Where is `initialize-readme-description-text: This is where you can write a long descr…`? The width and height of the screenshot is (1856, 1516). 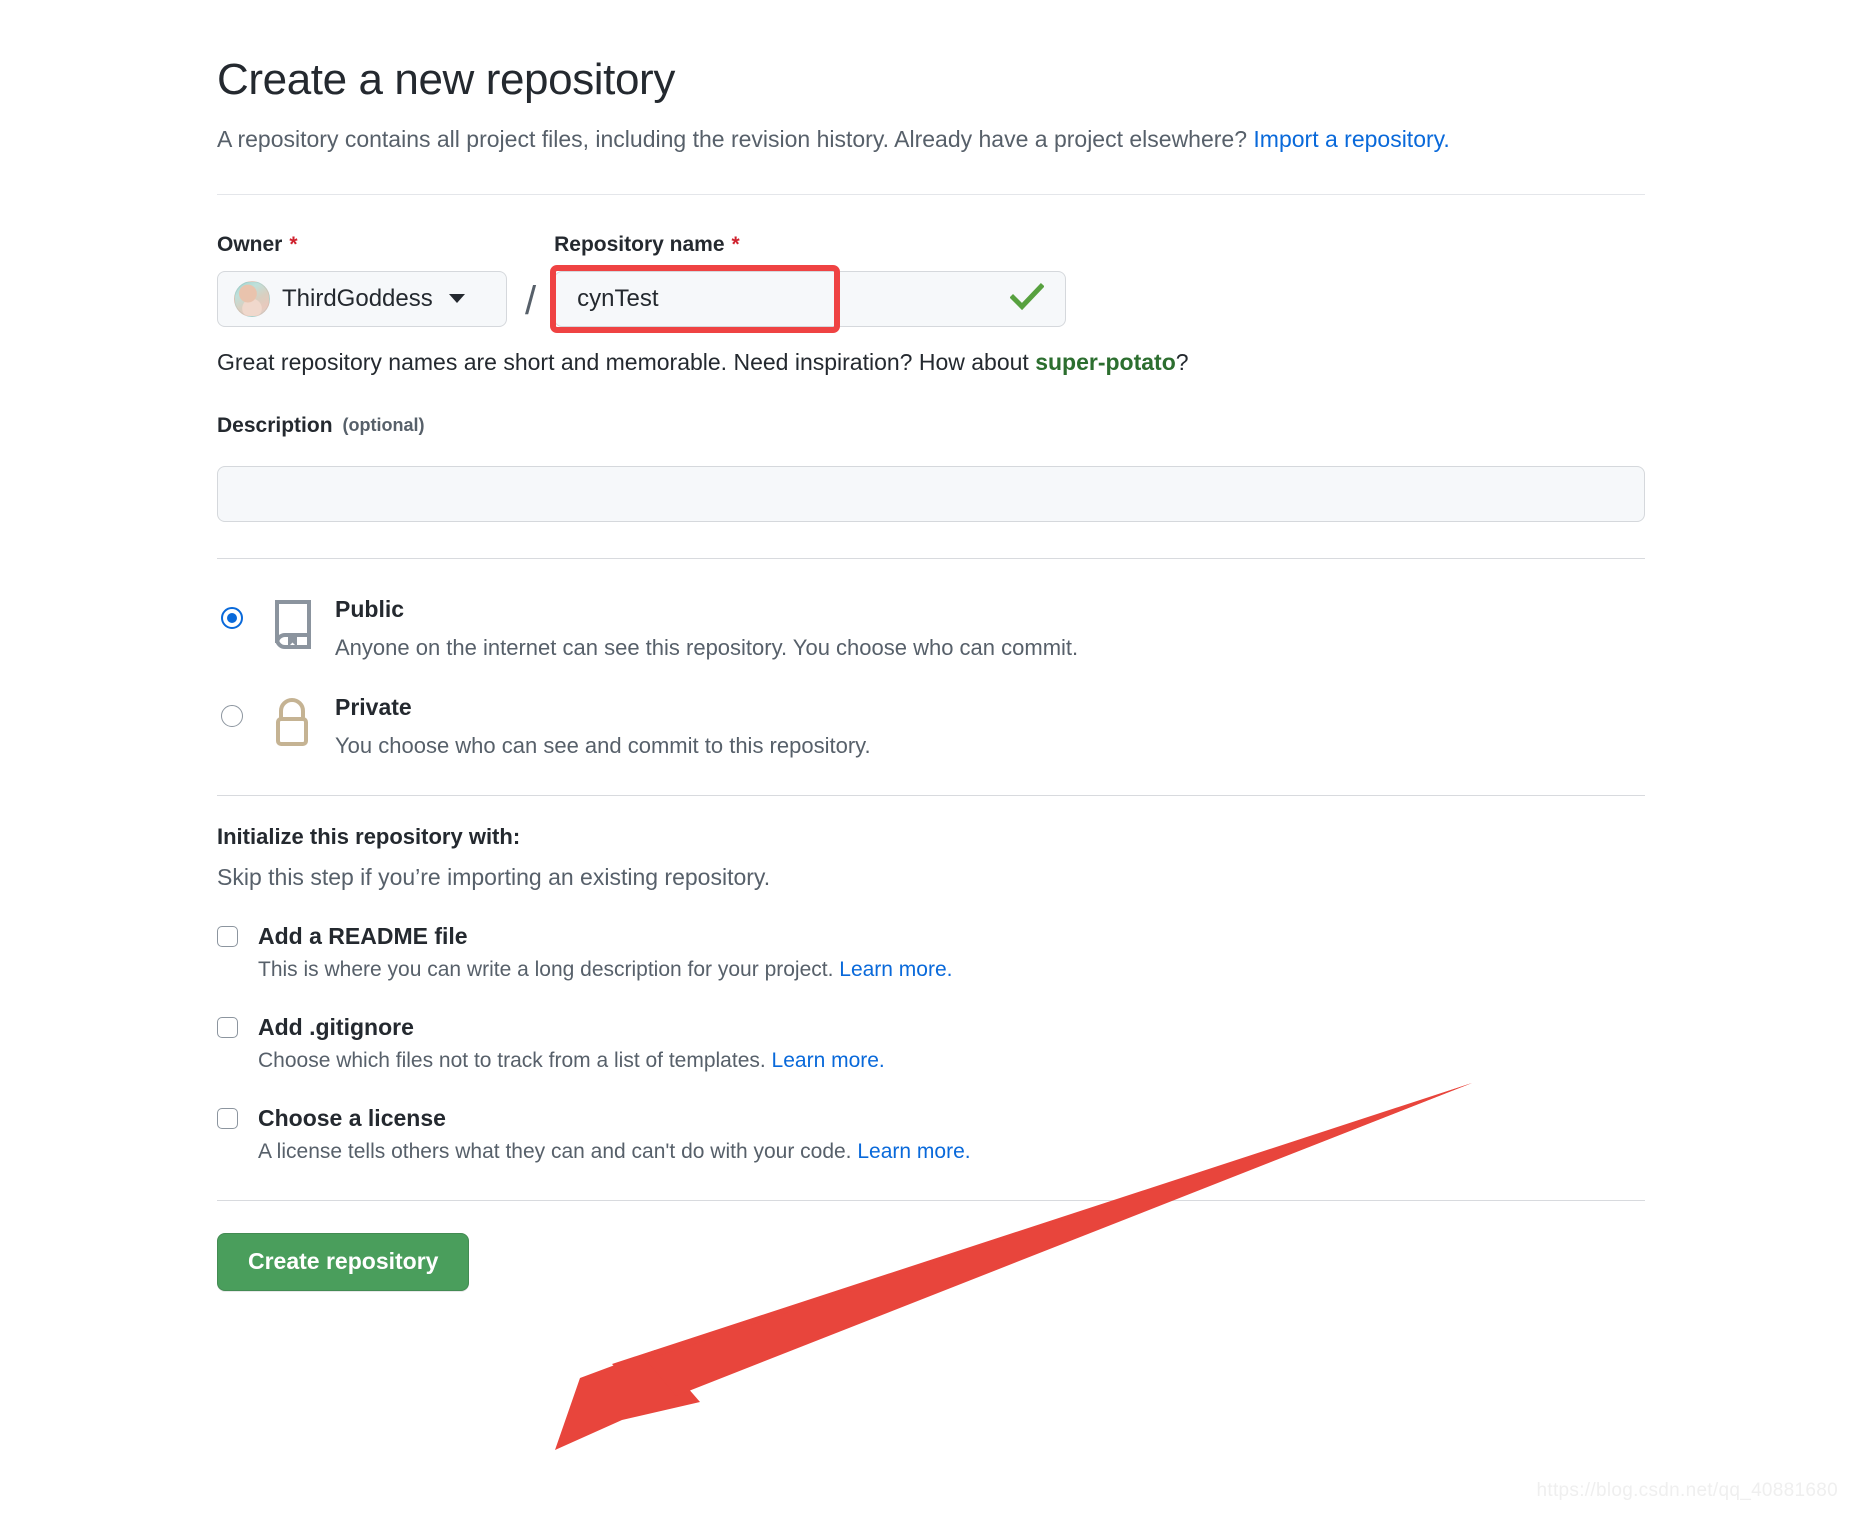 initialize-readme-description-text: This is where you can write a long descr… is located at coordinates (549, 969).